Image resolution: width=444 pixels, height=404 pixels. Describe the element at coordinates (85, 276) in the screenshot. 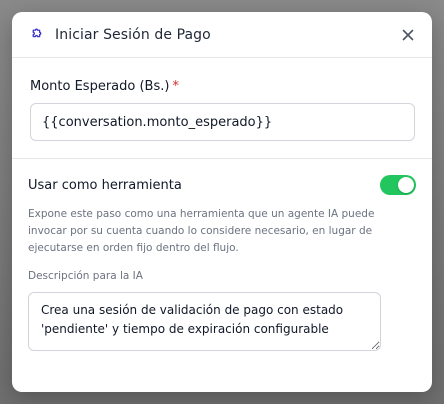

I see `ia-description-label: Descripción para la IA` at that location.